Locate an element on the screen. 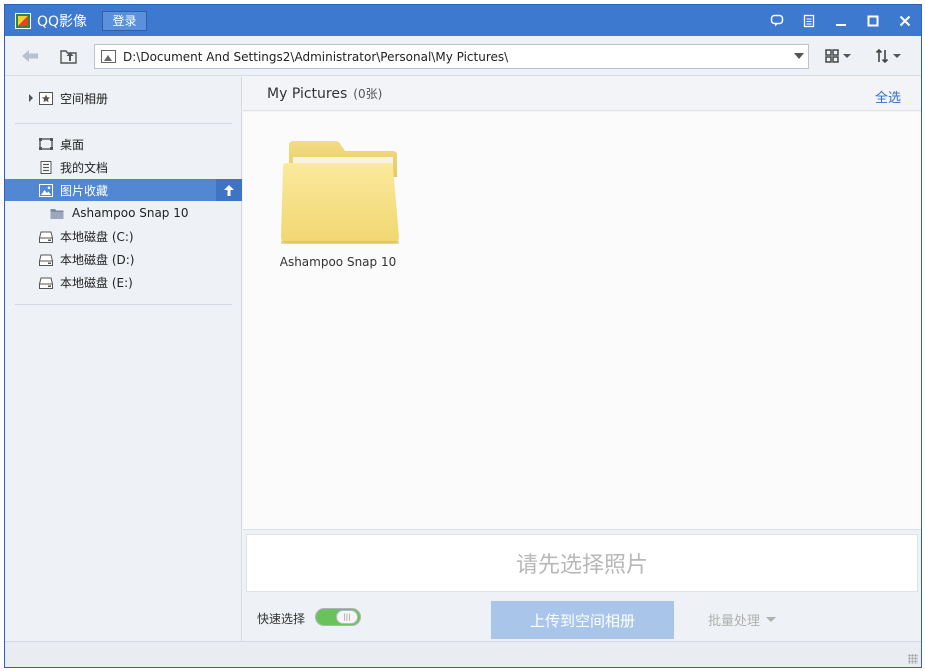 This screenshot has height=671, width=925. photo-count: (0张) is located at coordinates (368, 94).